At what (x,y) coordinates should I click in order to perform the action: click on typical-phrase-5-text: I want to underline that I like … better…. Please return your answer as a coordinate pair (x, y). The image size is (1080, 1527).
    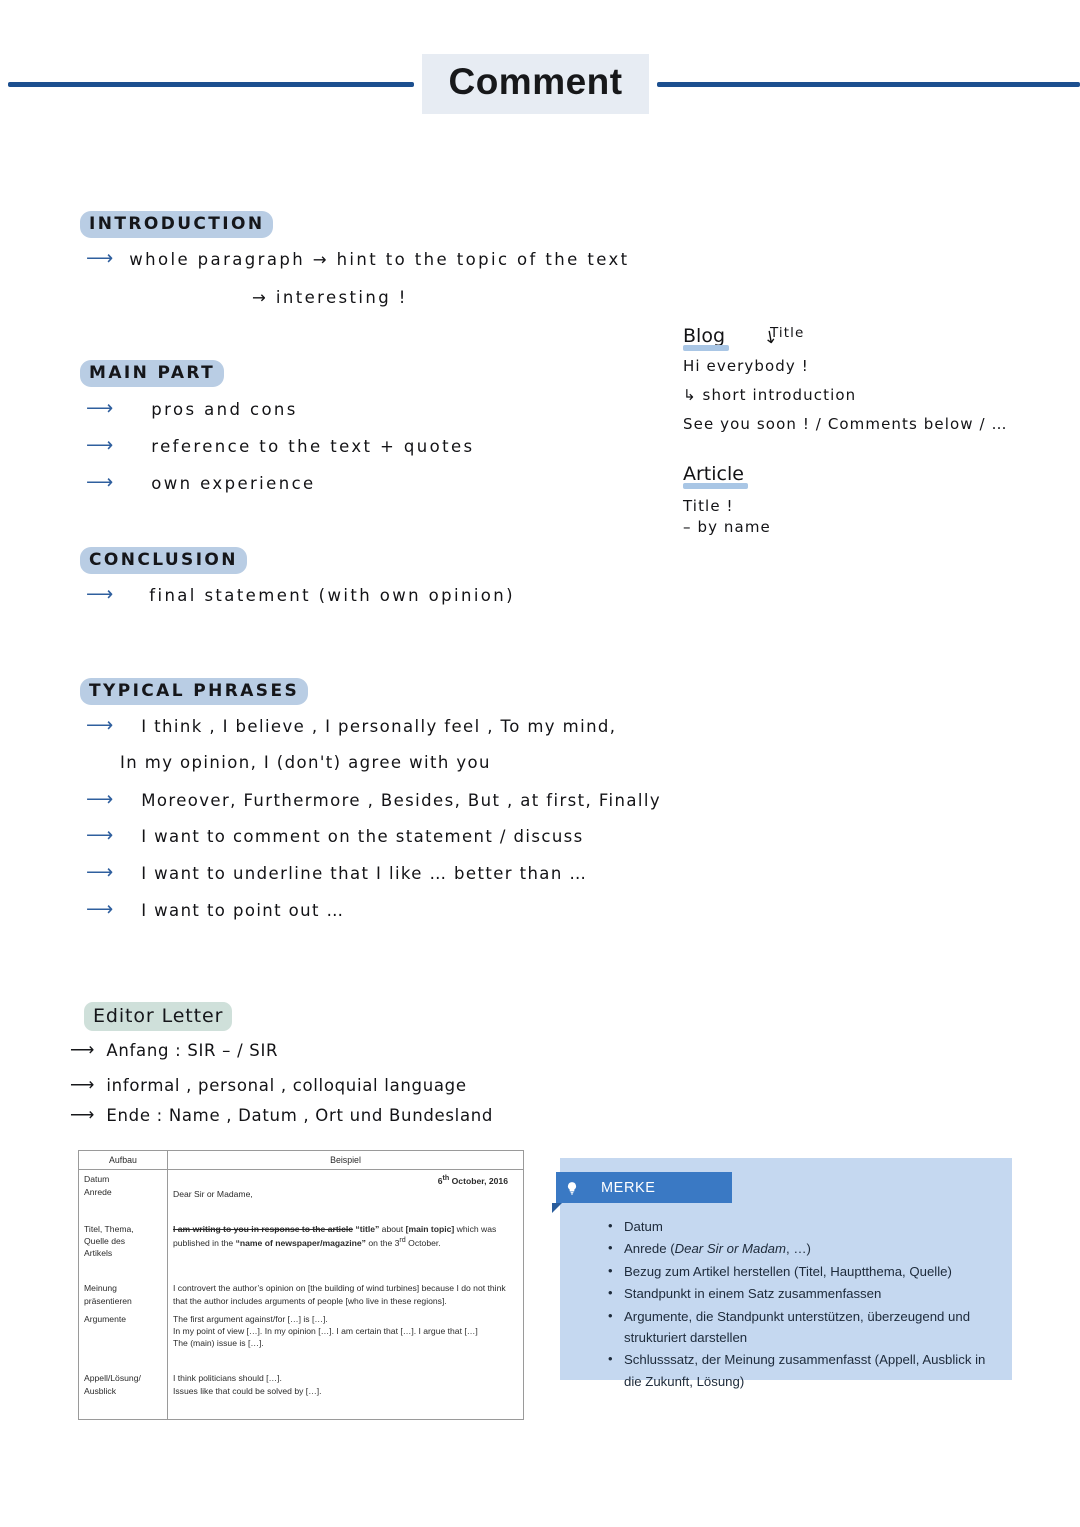
    Looking at the image, I should click on (364, 873).